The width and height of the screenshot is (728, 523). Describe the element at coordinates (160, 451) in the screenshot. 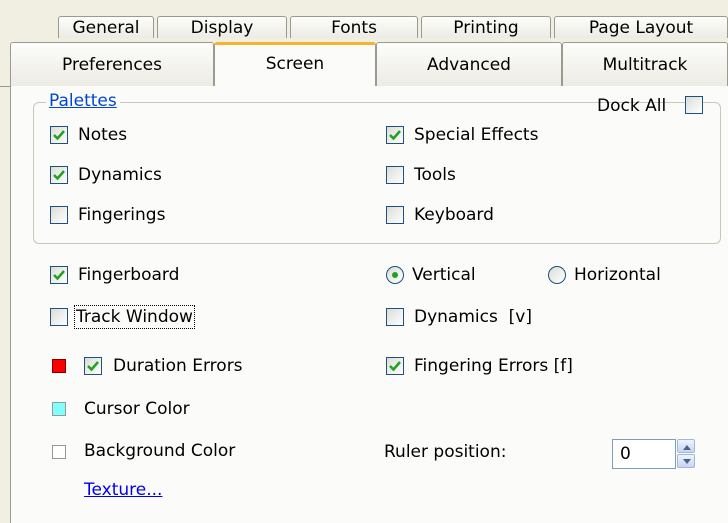

I see `background-color-label: Background Color` at that location.